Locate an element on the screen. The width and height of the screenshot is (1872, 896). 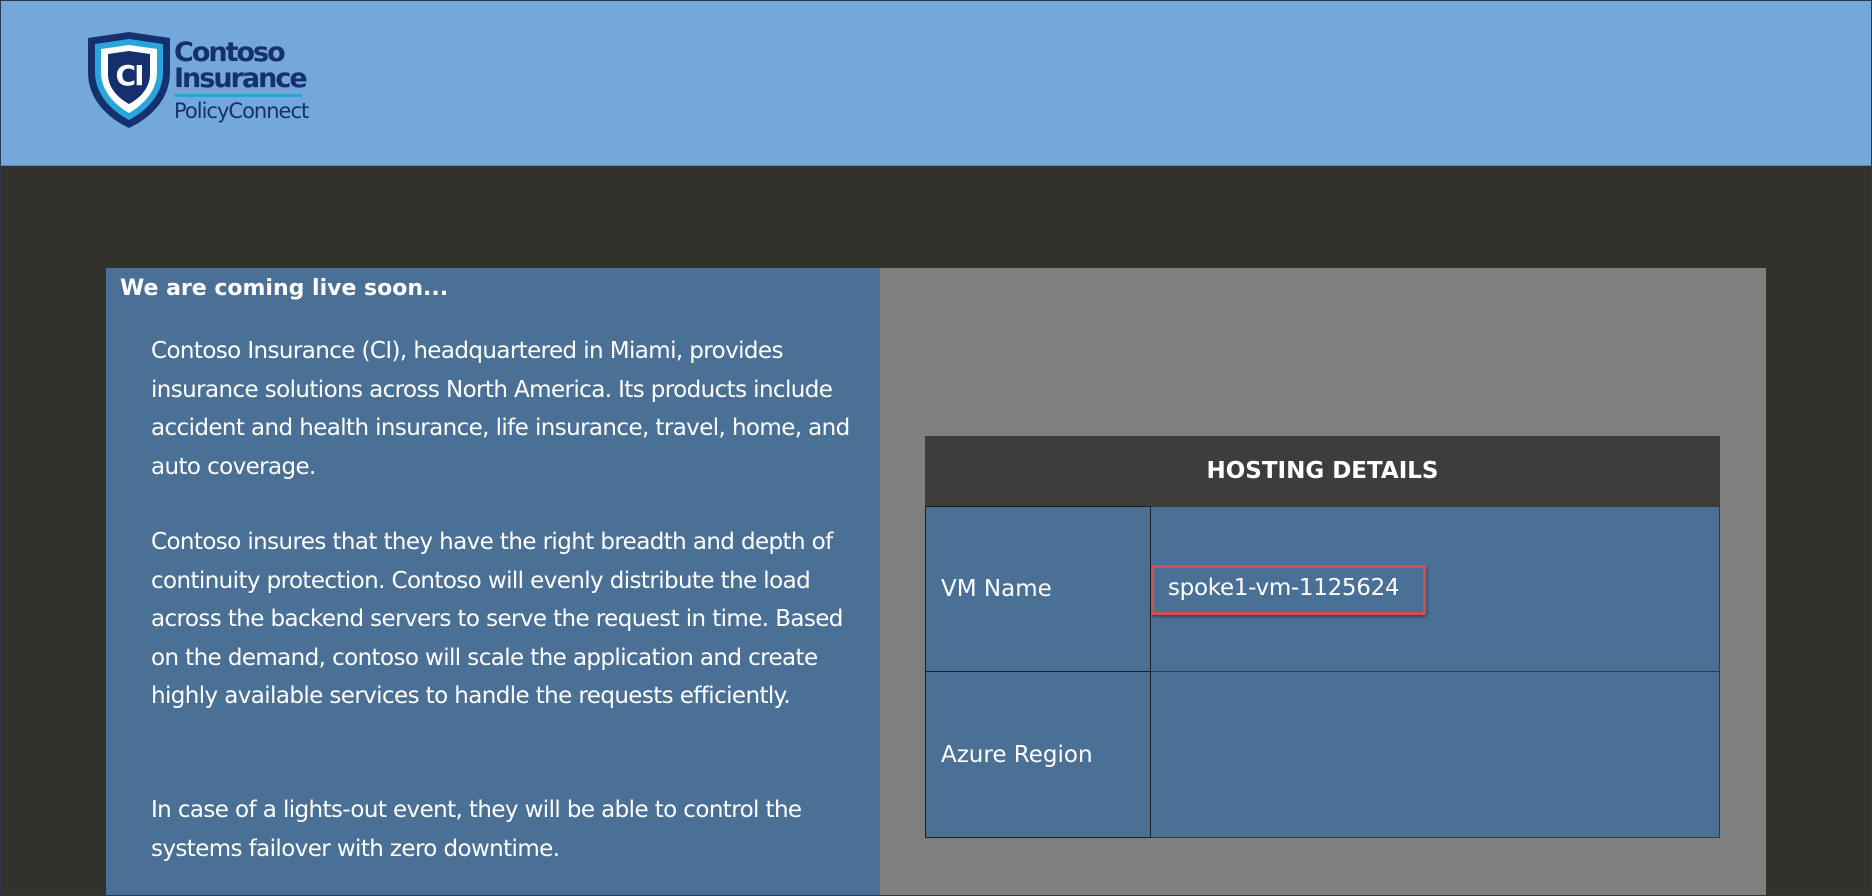
table-row: VM Name spoke1-vm-1125624 is located at coordinates (1322, 589).